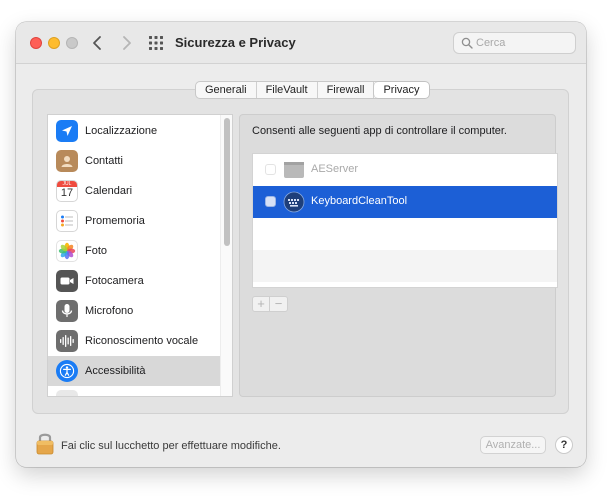 The width and height of the screenshot is (610, 499). I want to click on sidebar-item-label: Riconoscimento vocale, so click(142, 341).